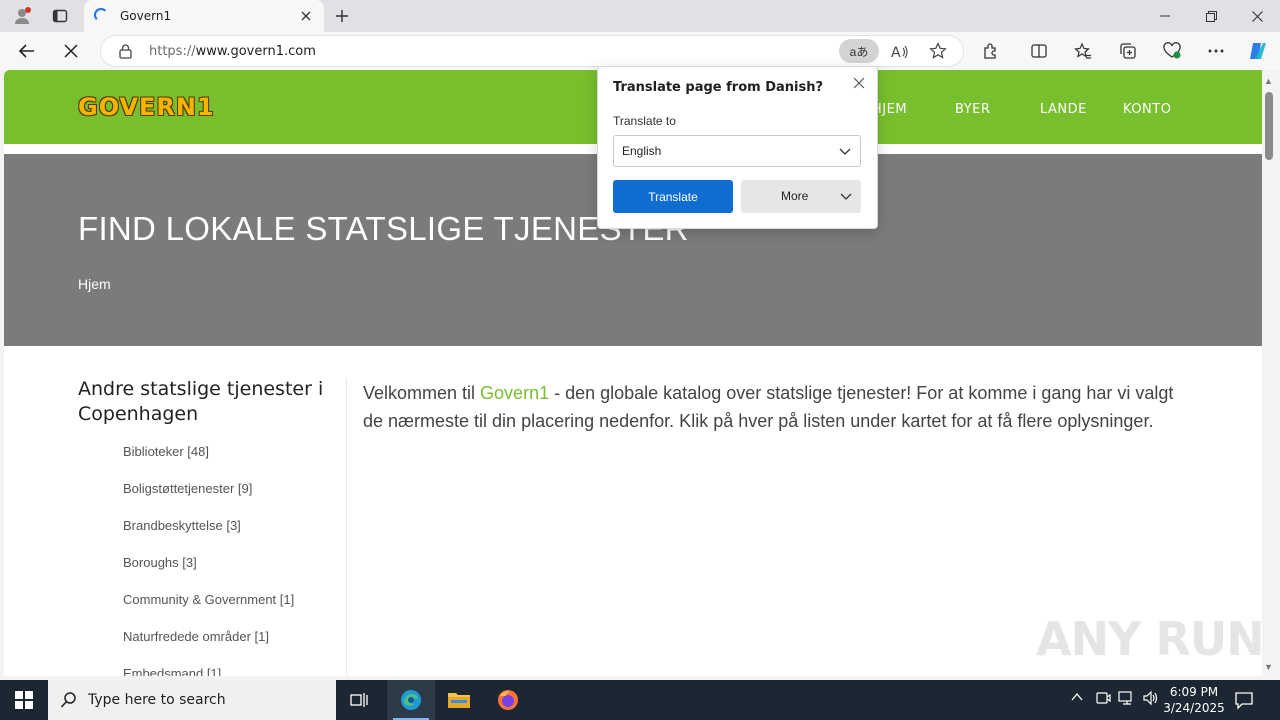 The image size is (1280, 720). I want to click on close-tab-icon, so click(306, 16).